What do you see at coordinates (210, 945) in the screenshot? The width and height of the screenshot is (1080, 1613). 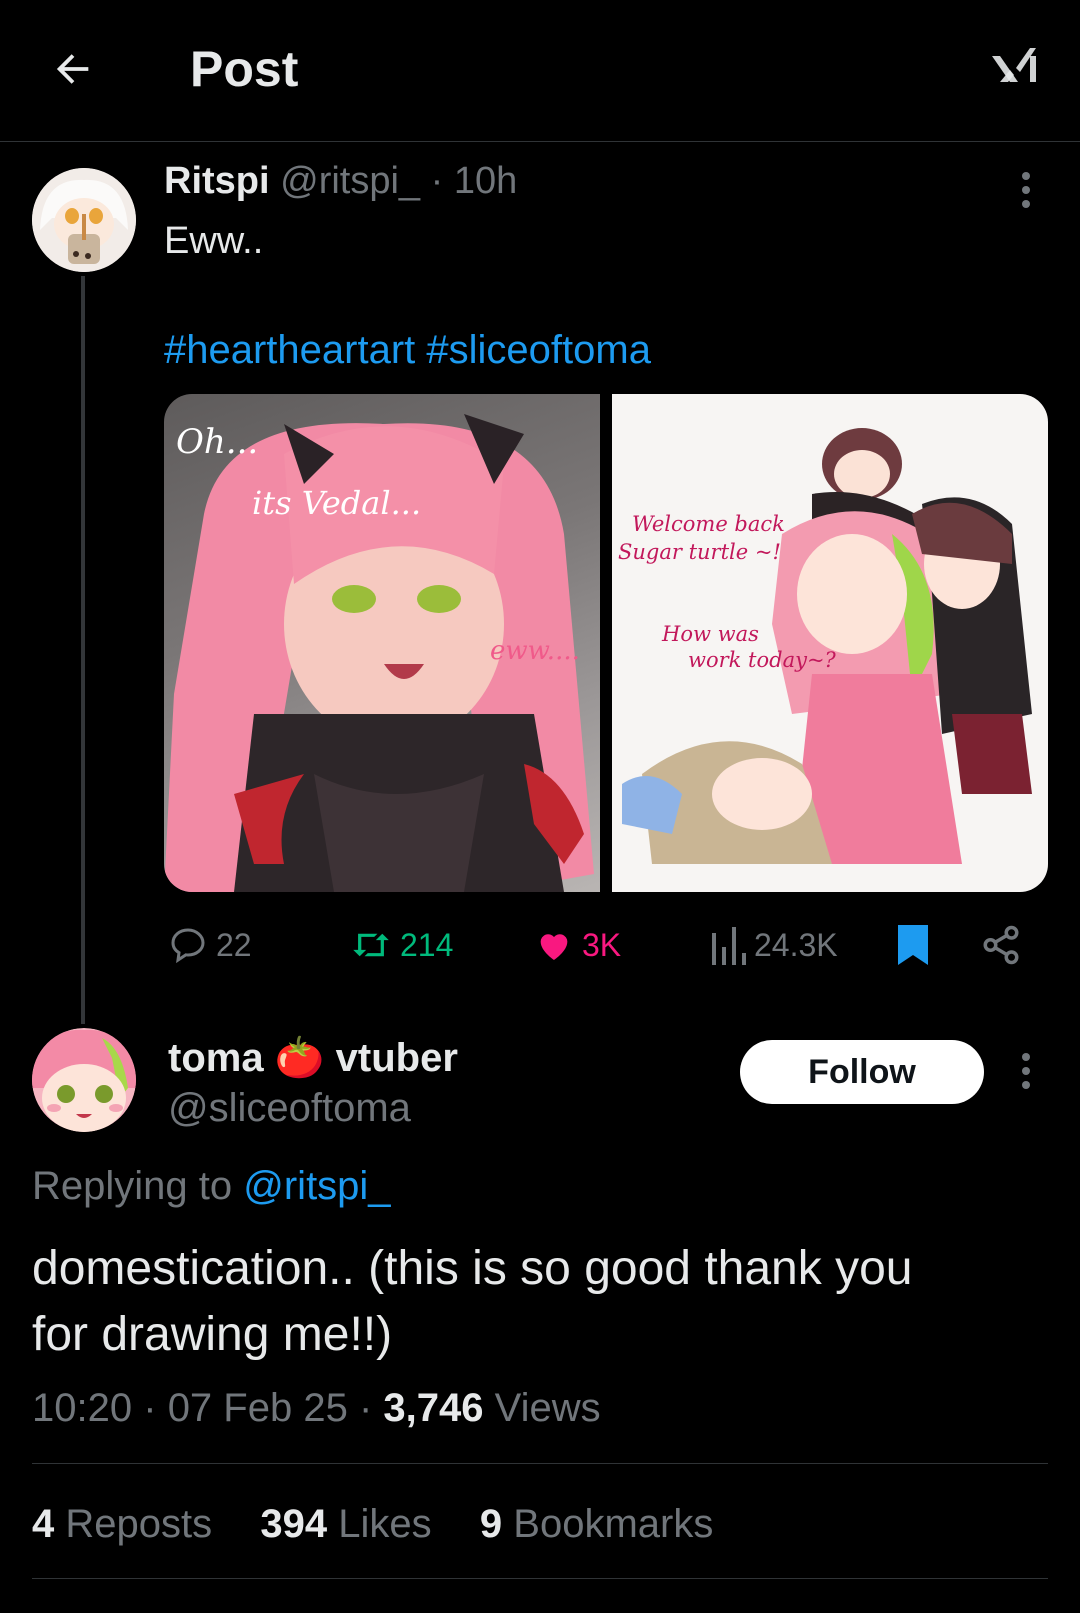 I see `reply-action: 22` at bounding box center [210, 945].